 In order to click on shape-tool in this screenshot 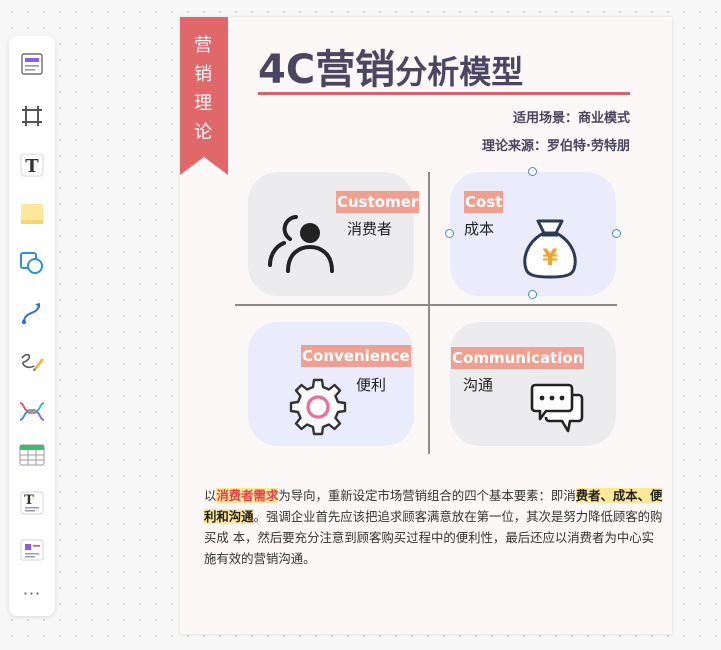, I will do `click(32, 263)`.